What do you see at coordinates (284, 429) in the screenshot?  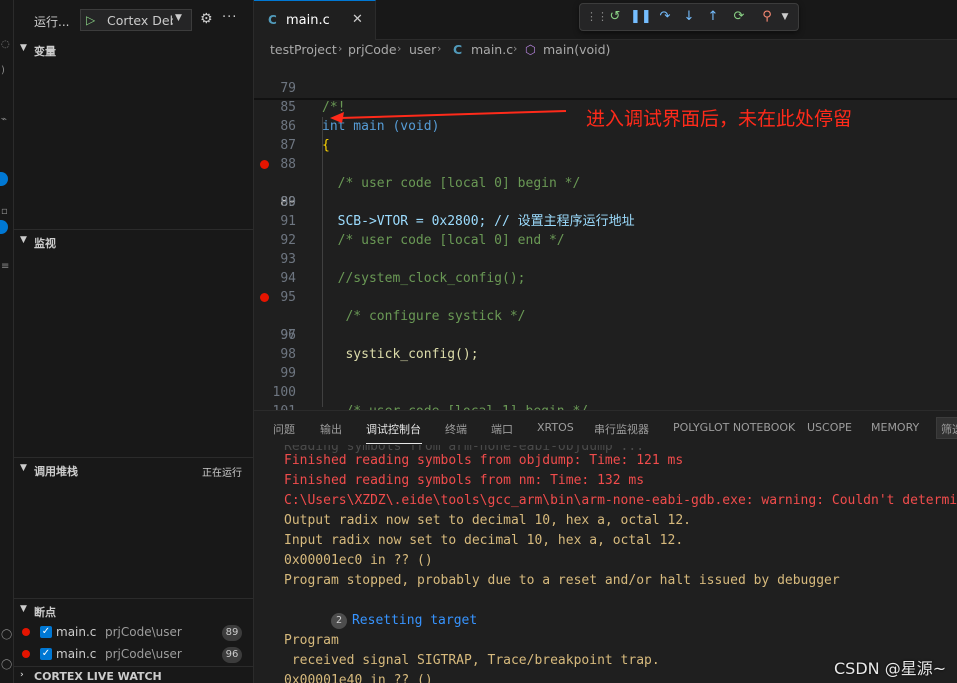 I see `tab-problems: 问题` at bounding box center [284, 429].